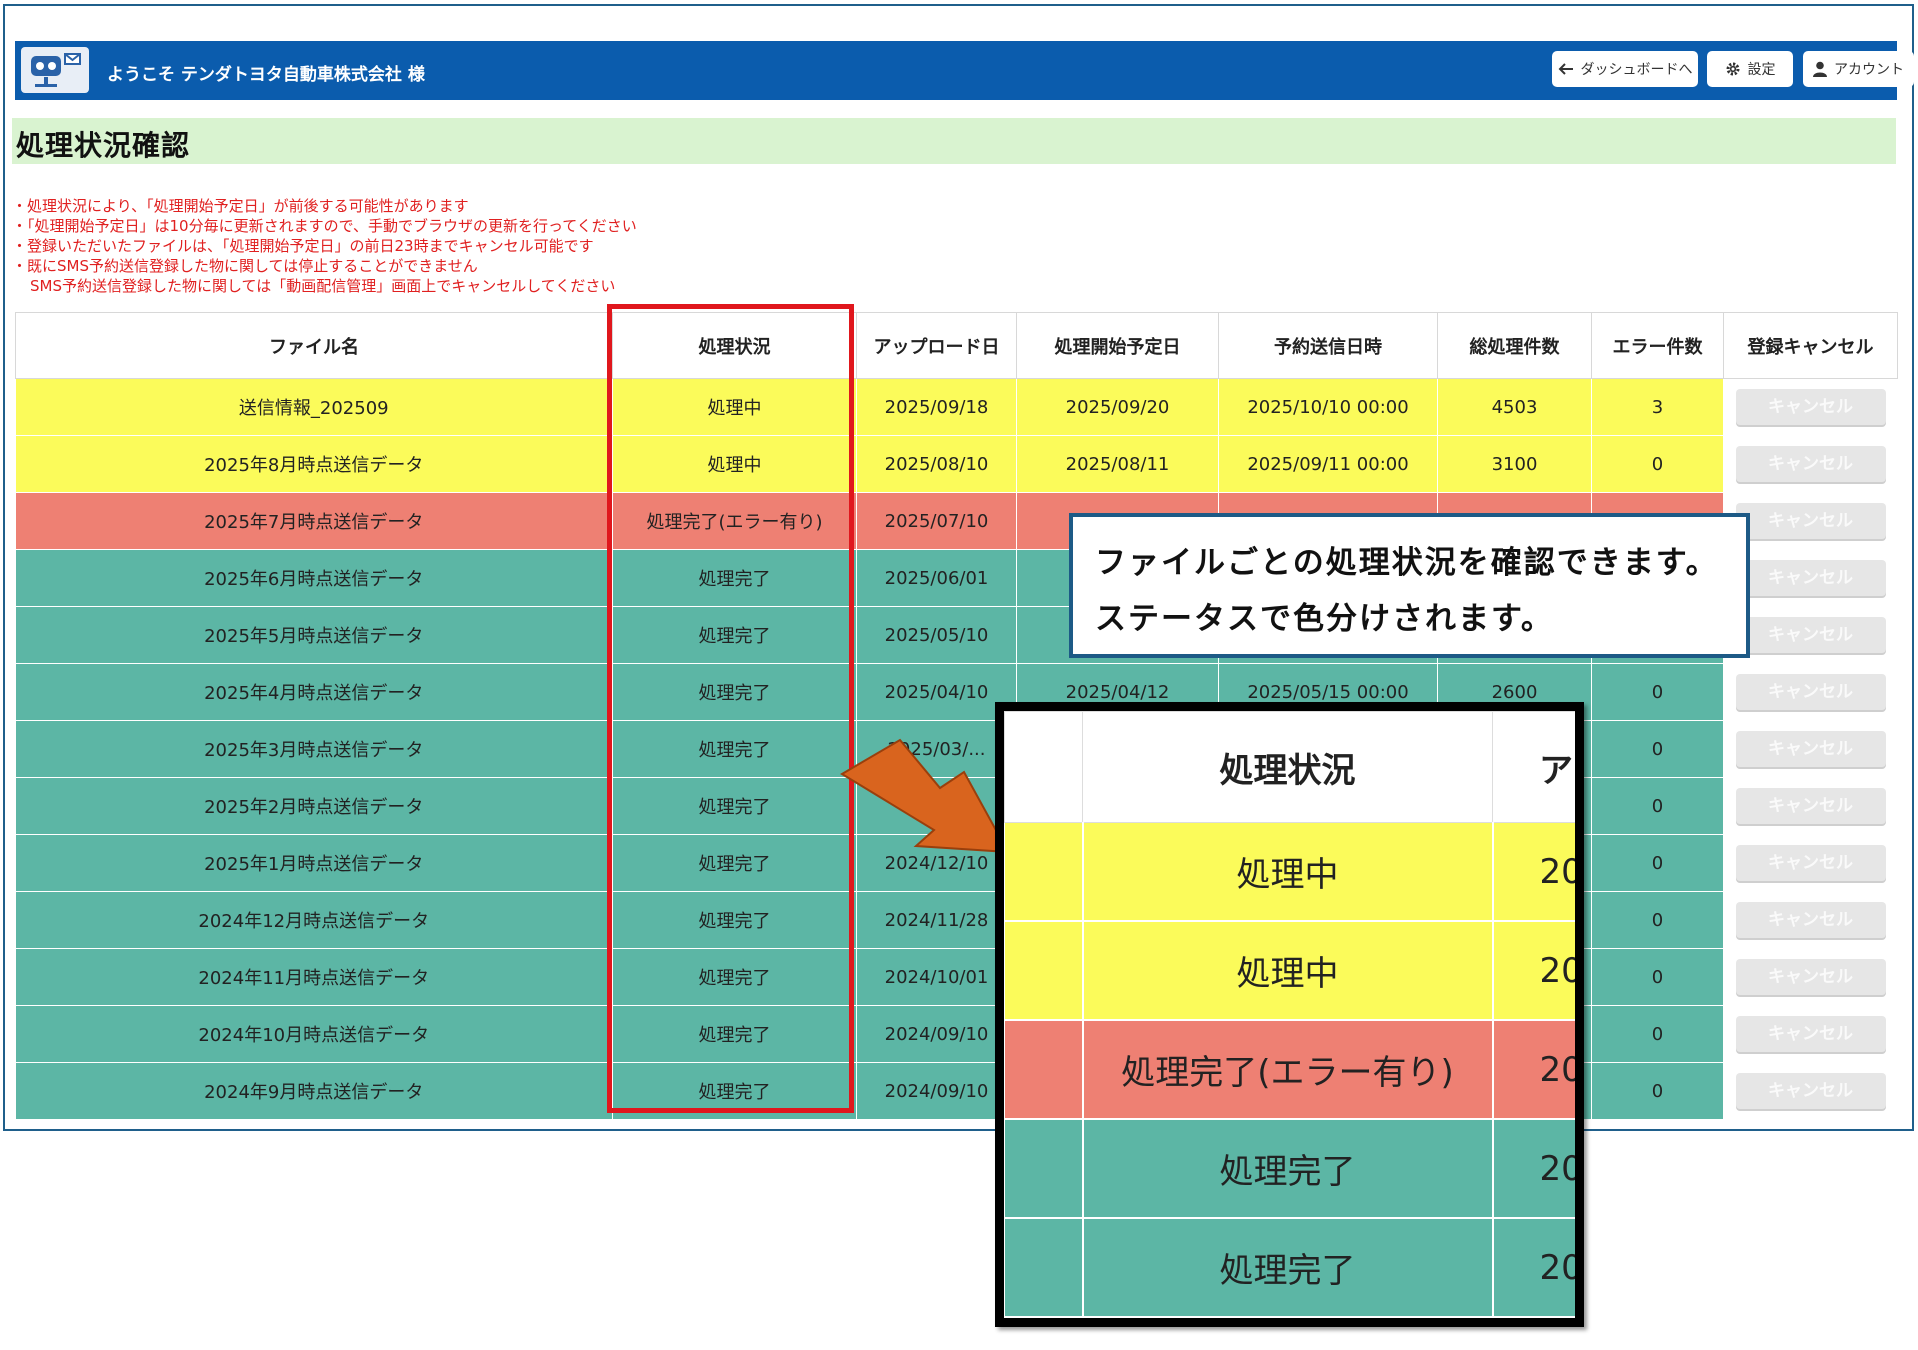 The image size is (1918, 1350). What do you see at coordinates (1288, 1070) in the screenshot?
I see `zoom-status-cell: 処理完了(エラー有り)` at bounding box center [1288, 1070].